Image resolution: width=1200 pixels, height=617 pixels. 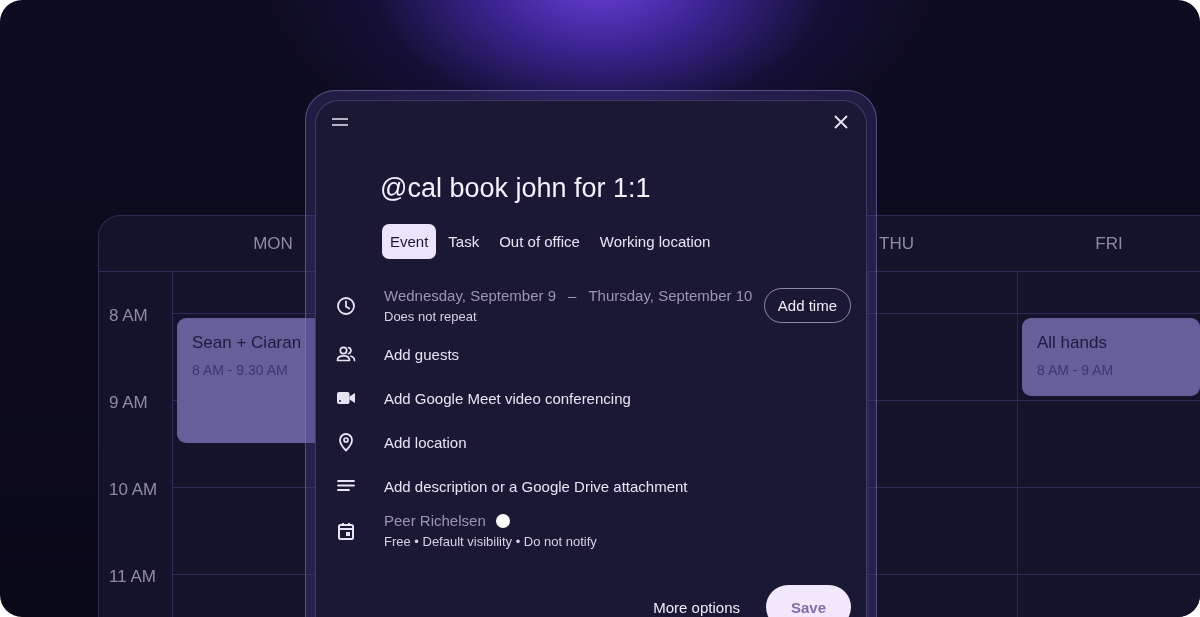 I want to click on option-label: Add Google Meet video conferencing, so click(x=617, y=398).